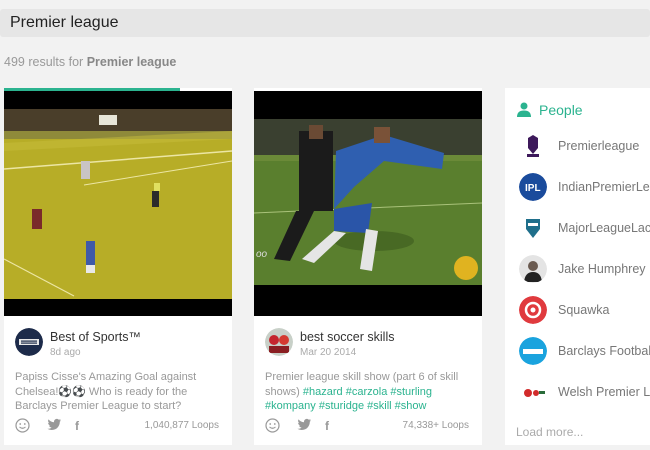  I want to click on person-item: Welsh Premier L, so click(584, 393).